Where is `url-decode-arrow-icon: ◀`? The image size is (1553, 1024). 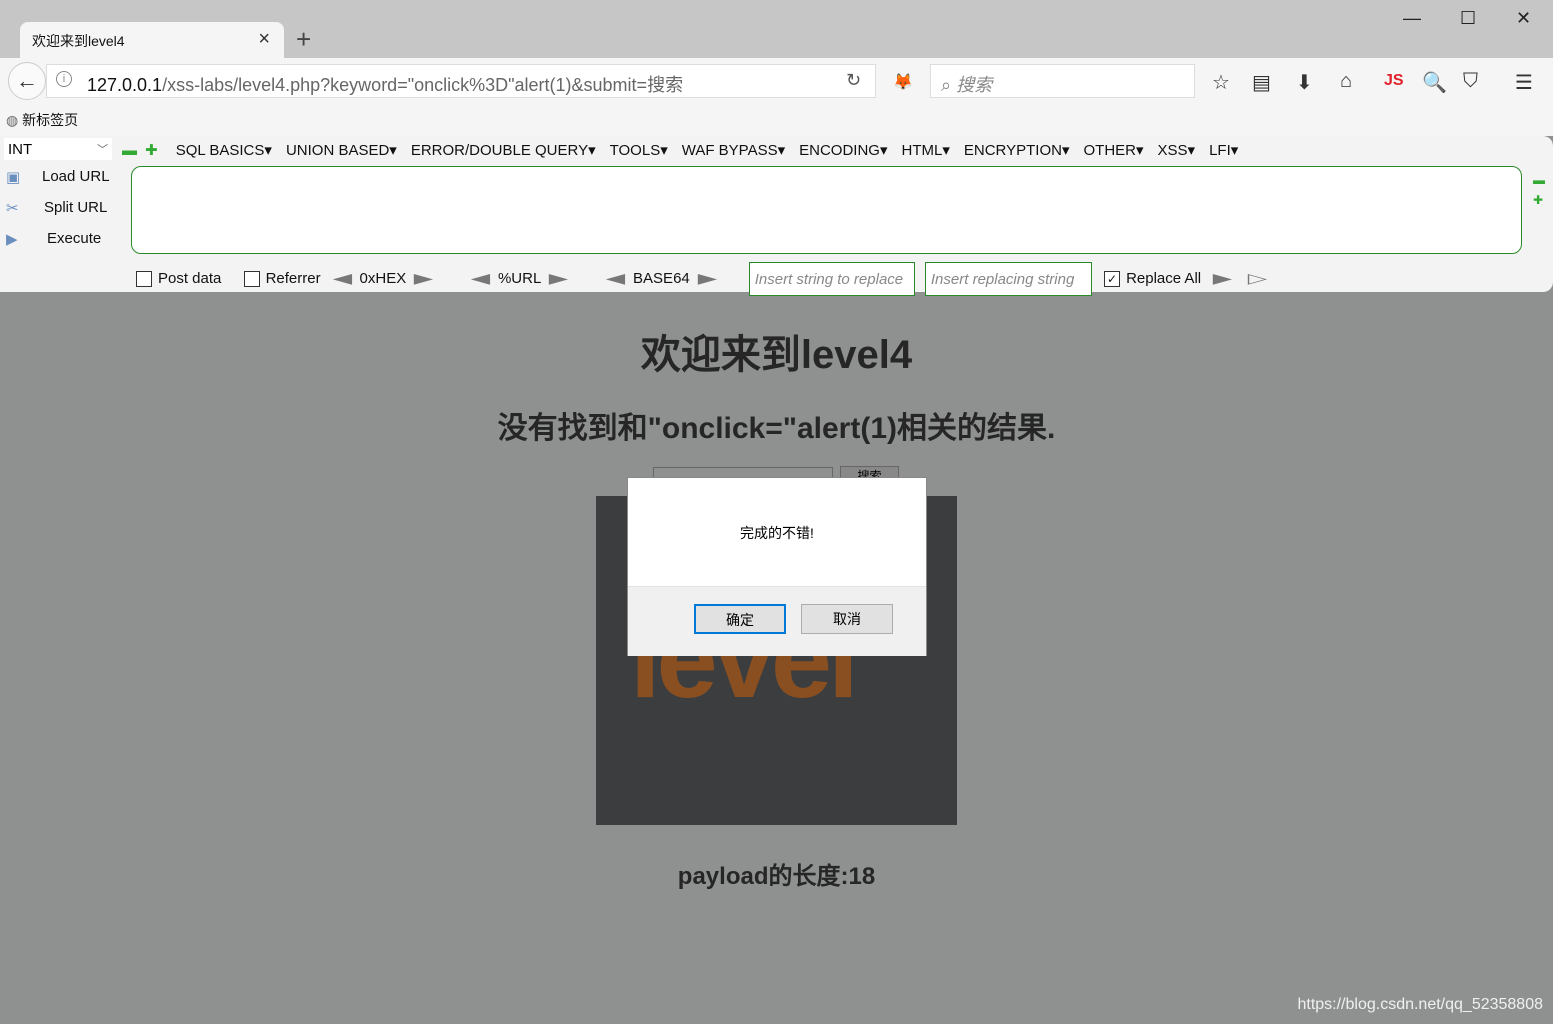
url-decode-arrow-icon: ◀ is located at coordinates (480, 278).